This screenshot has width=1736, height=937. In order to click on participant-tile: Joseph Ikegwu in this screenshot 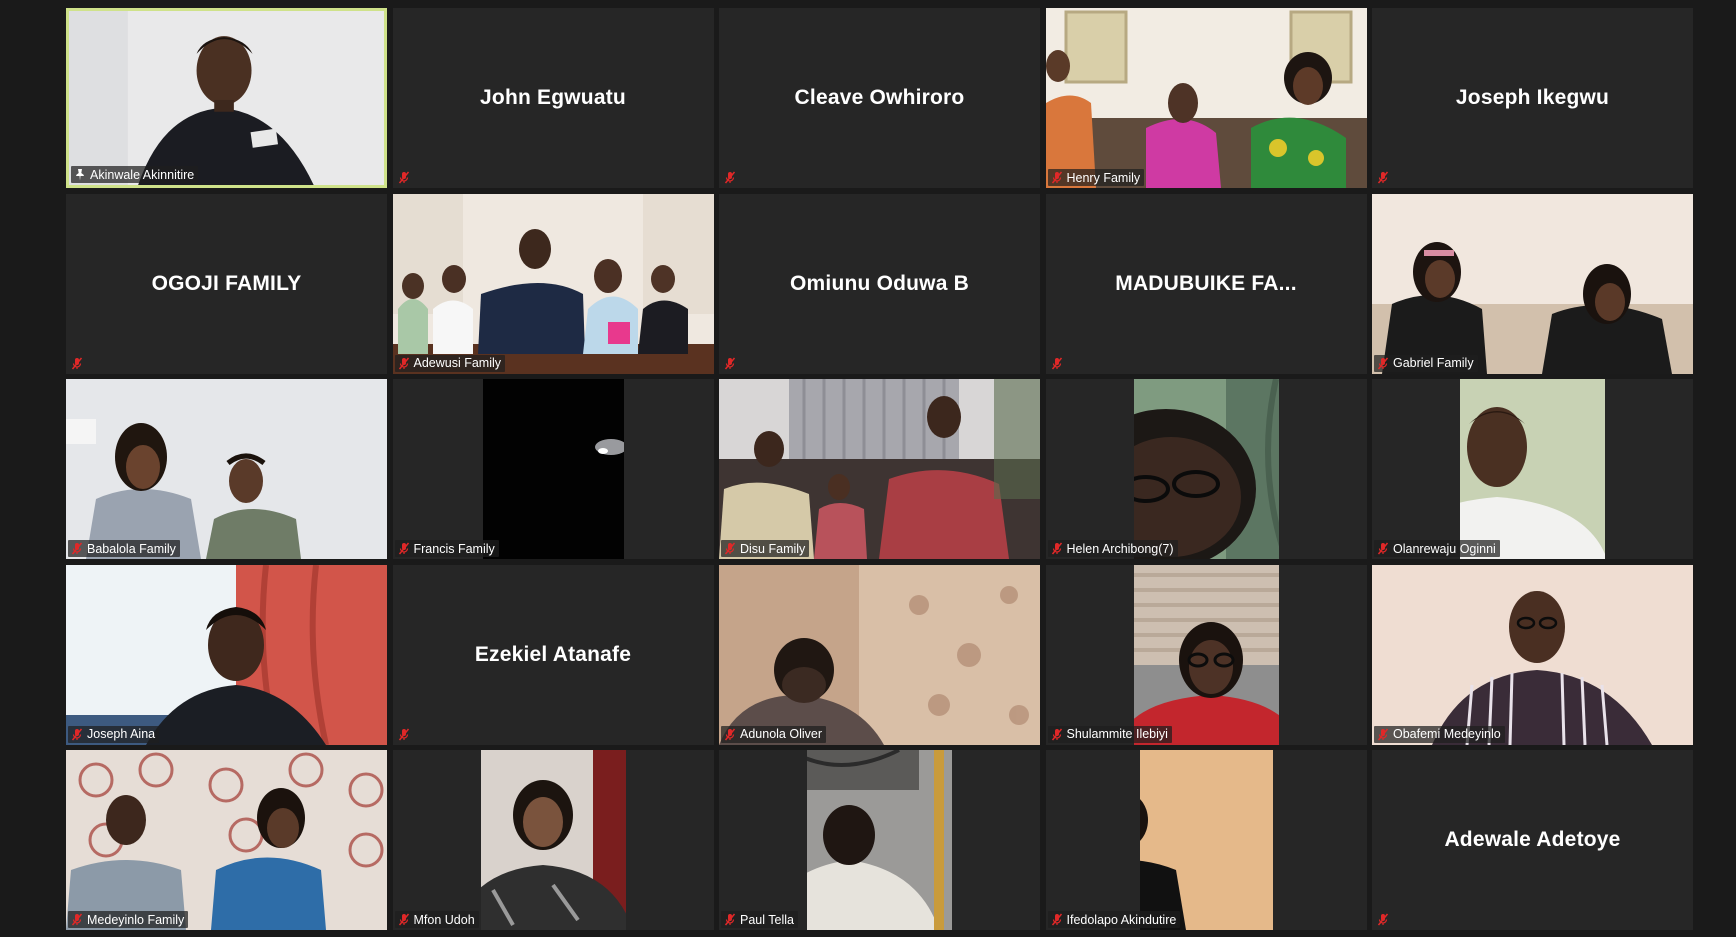, I will do `click(1532, 98)`.